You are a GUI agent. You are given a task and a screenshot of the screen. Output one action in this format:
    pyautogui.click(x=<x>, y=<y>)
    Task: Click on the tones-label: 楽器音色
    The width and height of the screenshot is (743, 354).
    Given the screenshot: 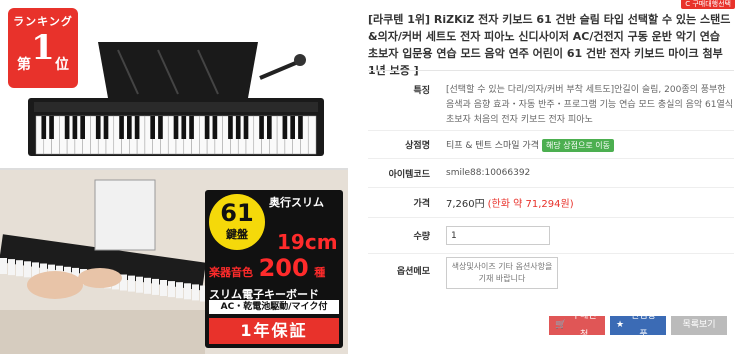 What is the action you would take?
    pyautogui.click(x=231, y=272)
    